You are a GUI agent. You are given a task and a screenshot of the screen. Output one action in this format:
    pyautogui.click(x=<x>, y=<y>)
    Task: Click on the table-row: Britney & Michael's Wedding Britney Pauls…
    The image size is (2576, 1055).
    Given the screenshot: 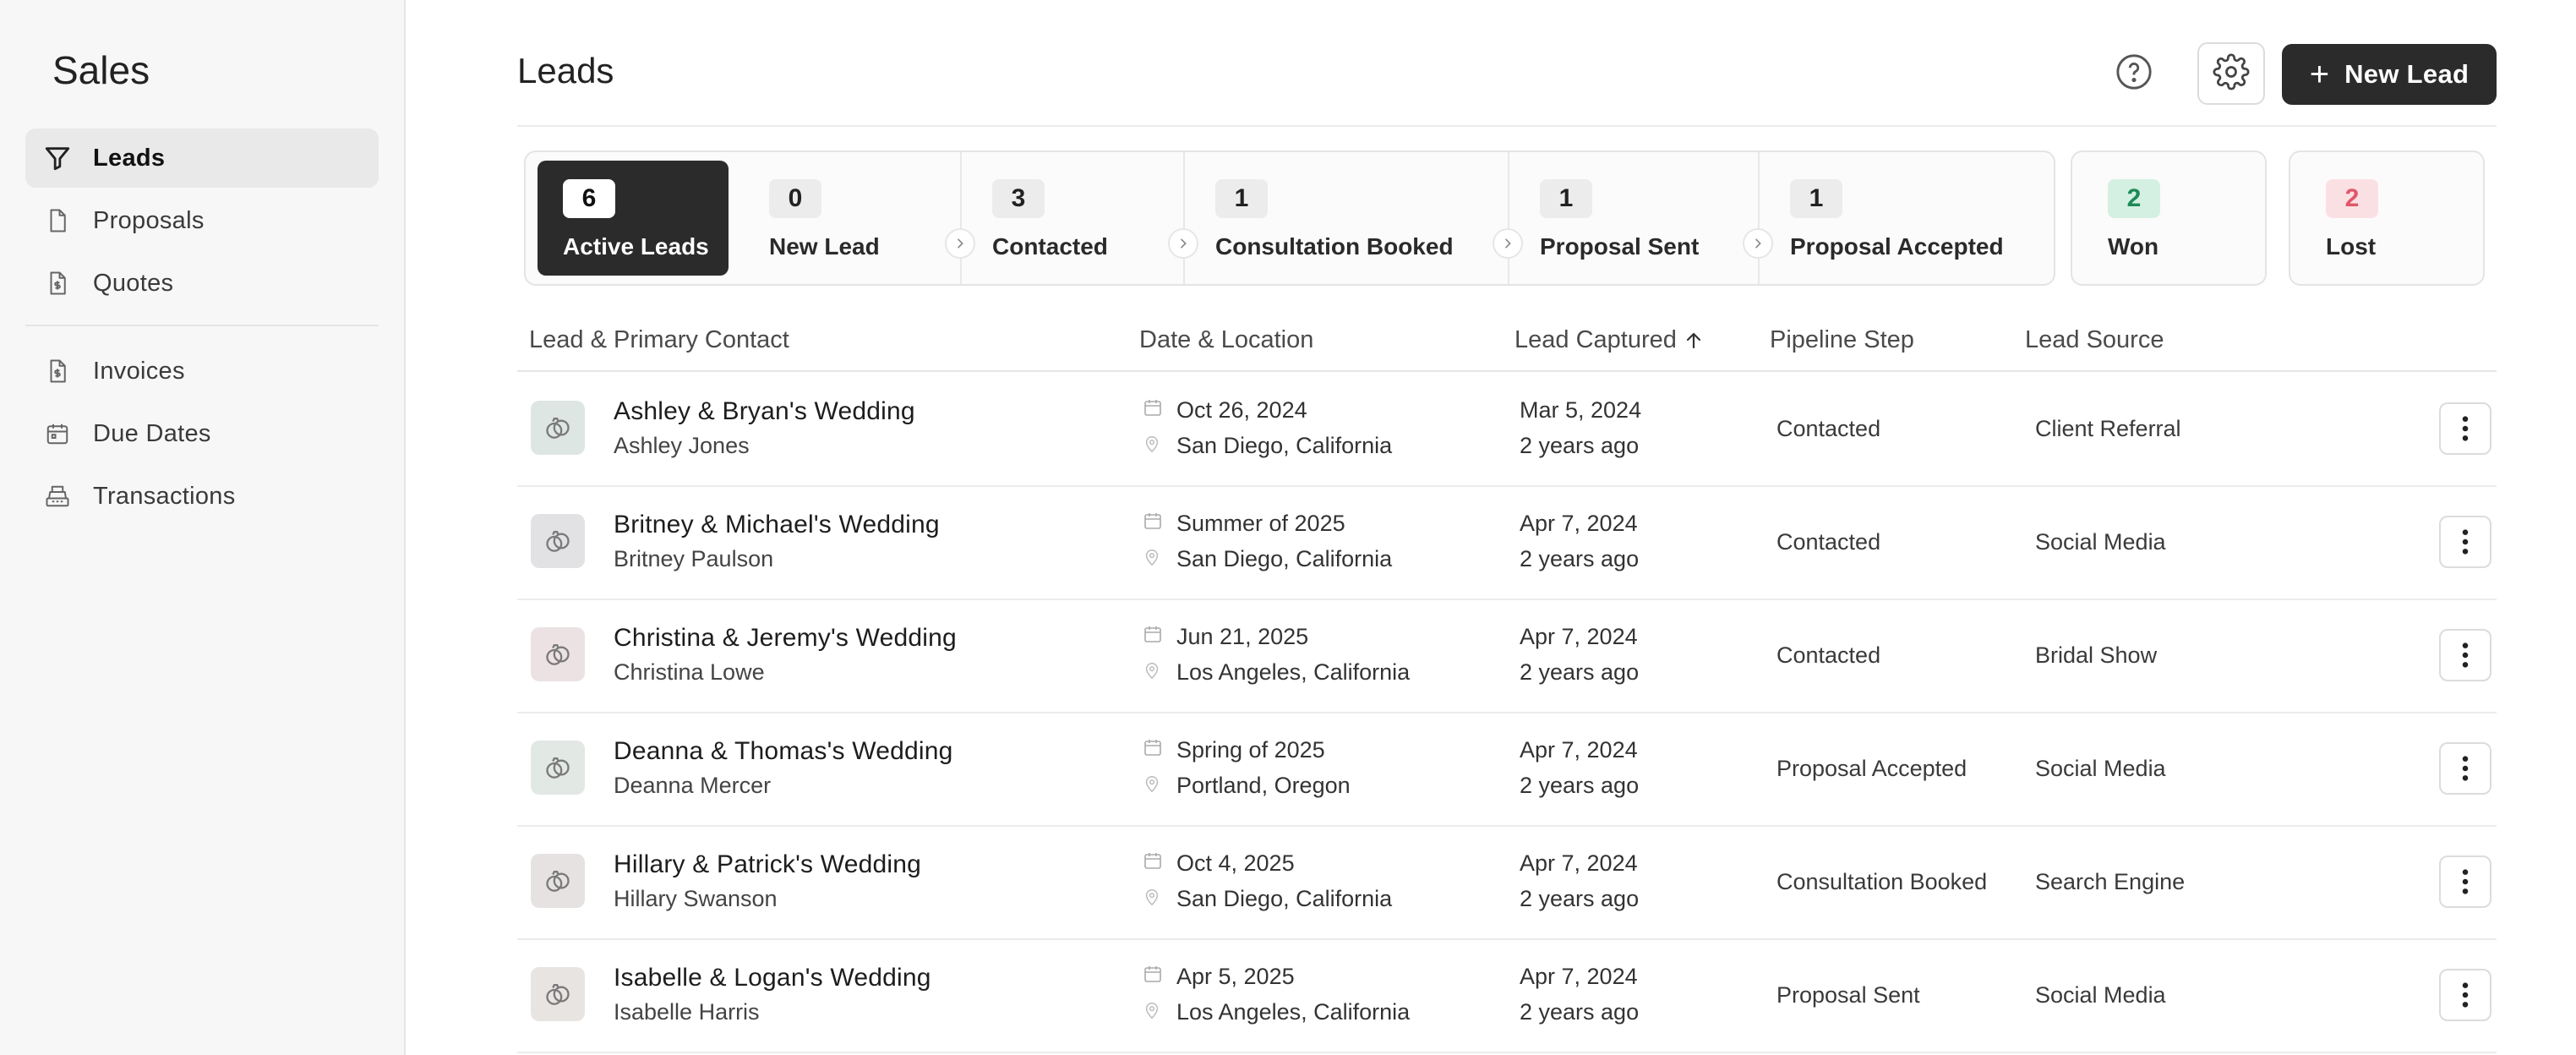 What is the action you would take?
    pyautogui.click(x=1507, y=542)
    